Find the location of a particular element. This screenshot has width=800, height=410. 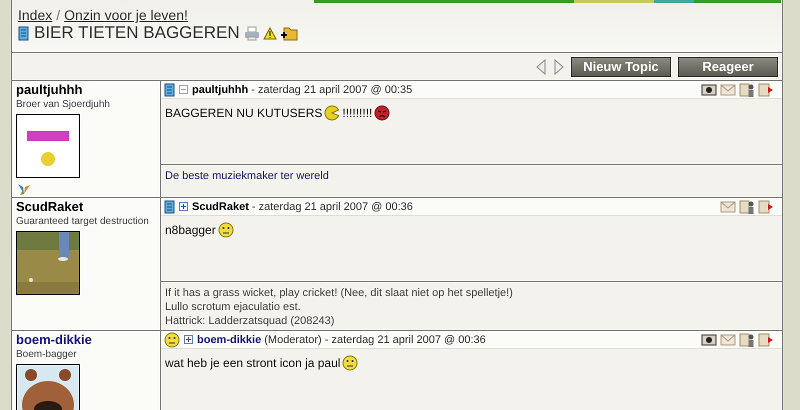

breadcrumb-link: Onzin voor je leven! is located at coordinates (126, 15).